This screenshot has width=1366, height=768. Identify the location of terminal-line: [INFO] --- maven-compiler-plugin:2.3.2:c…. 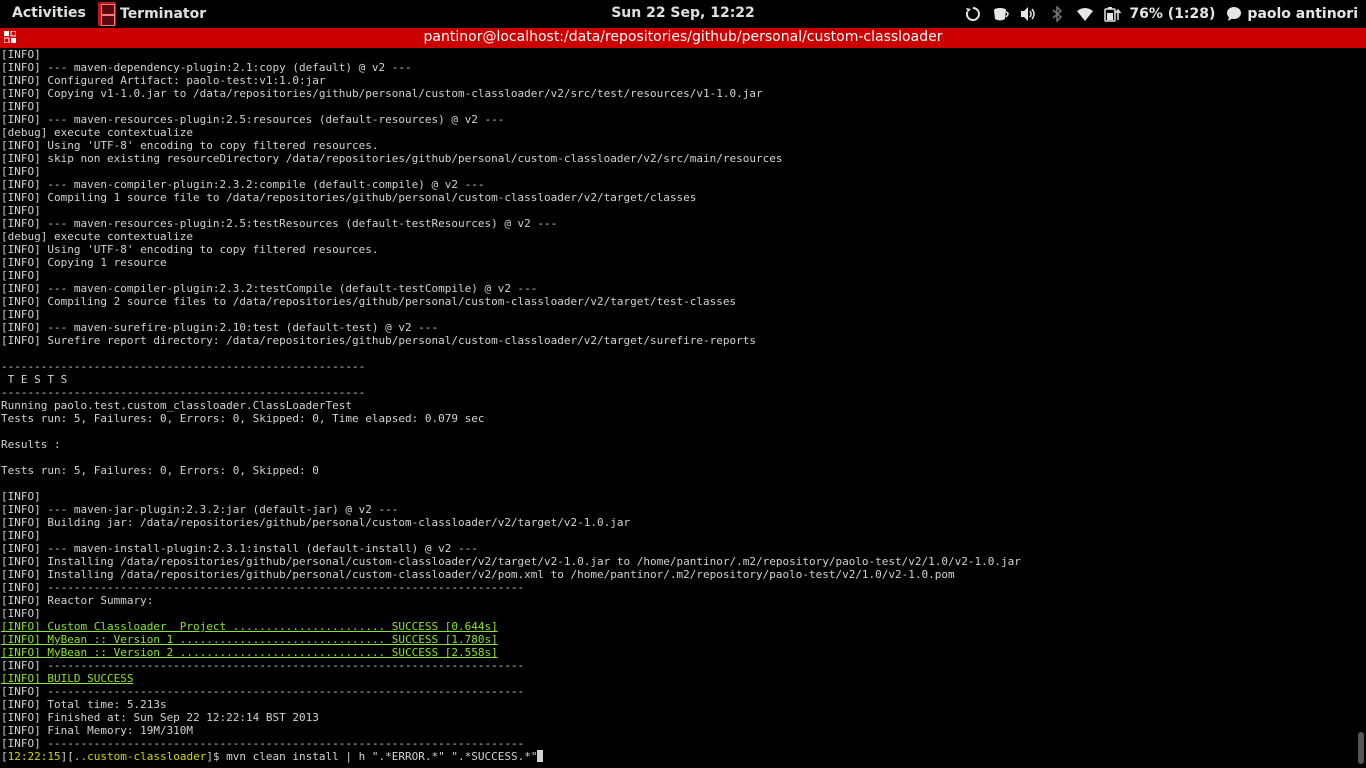
(243, 184).